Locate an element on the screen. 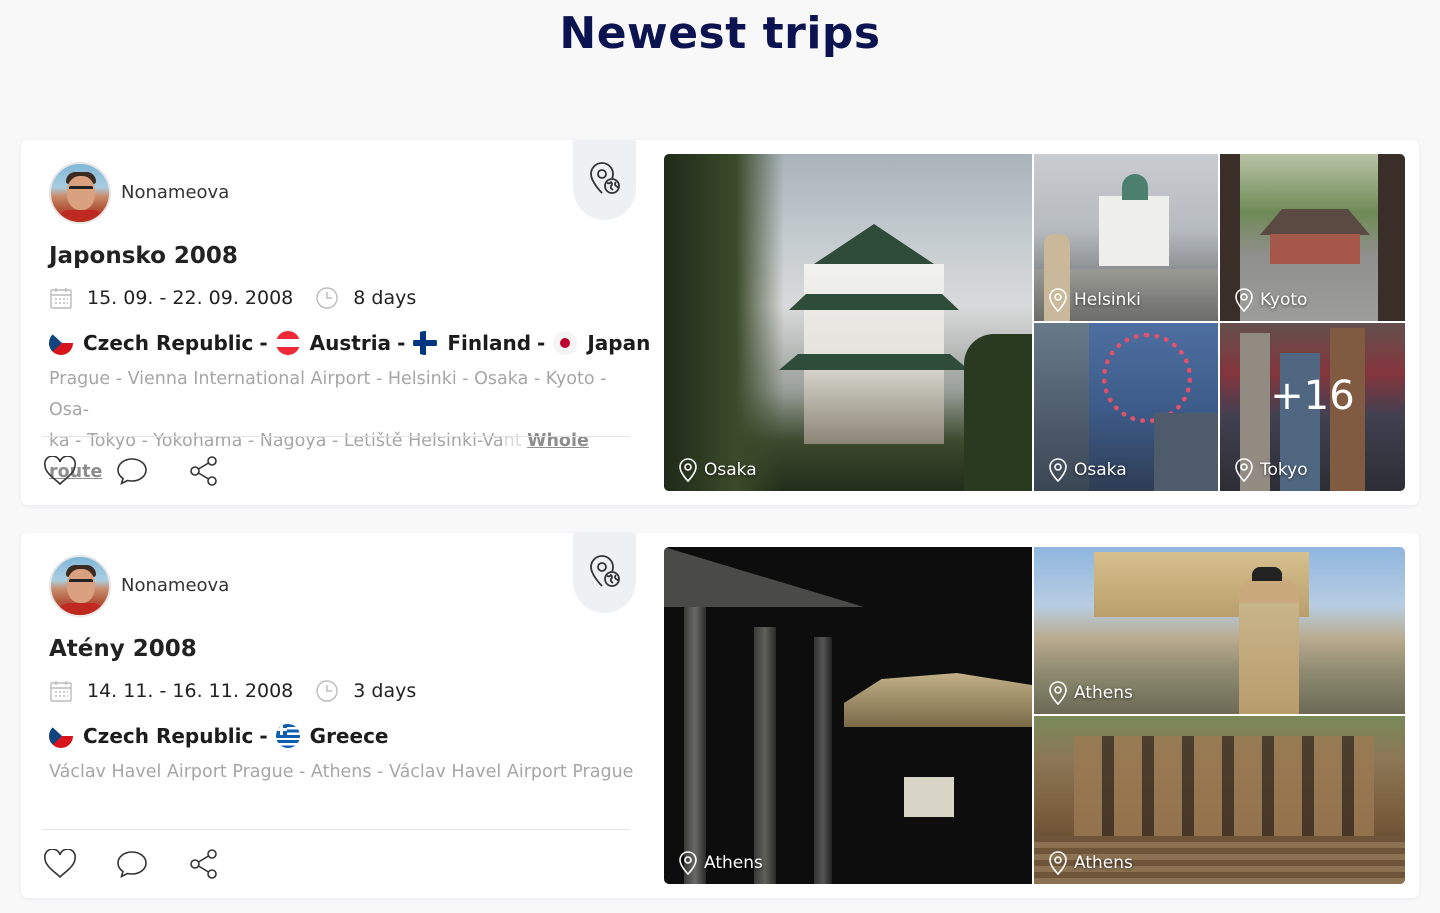 The height and width of the screenshot is (913, 1440). country-name: Austria is located at coordinates (350, 343).